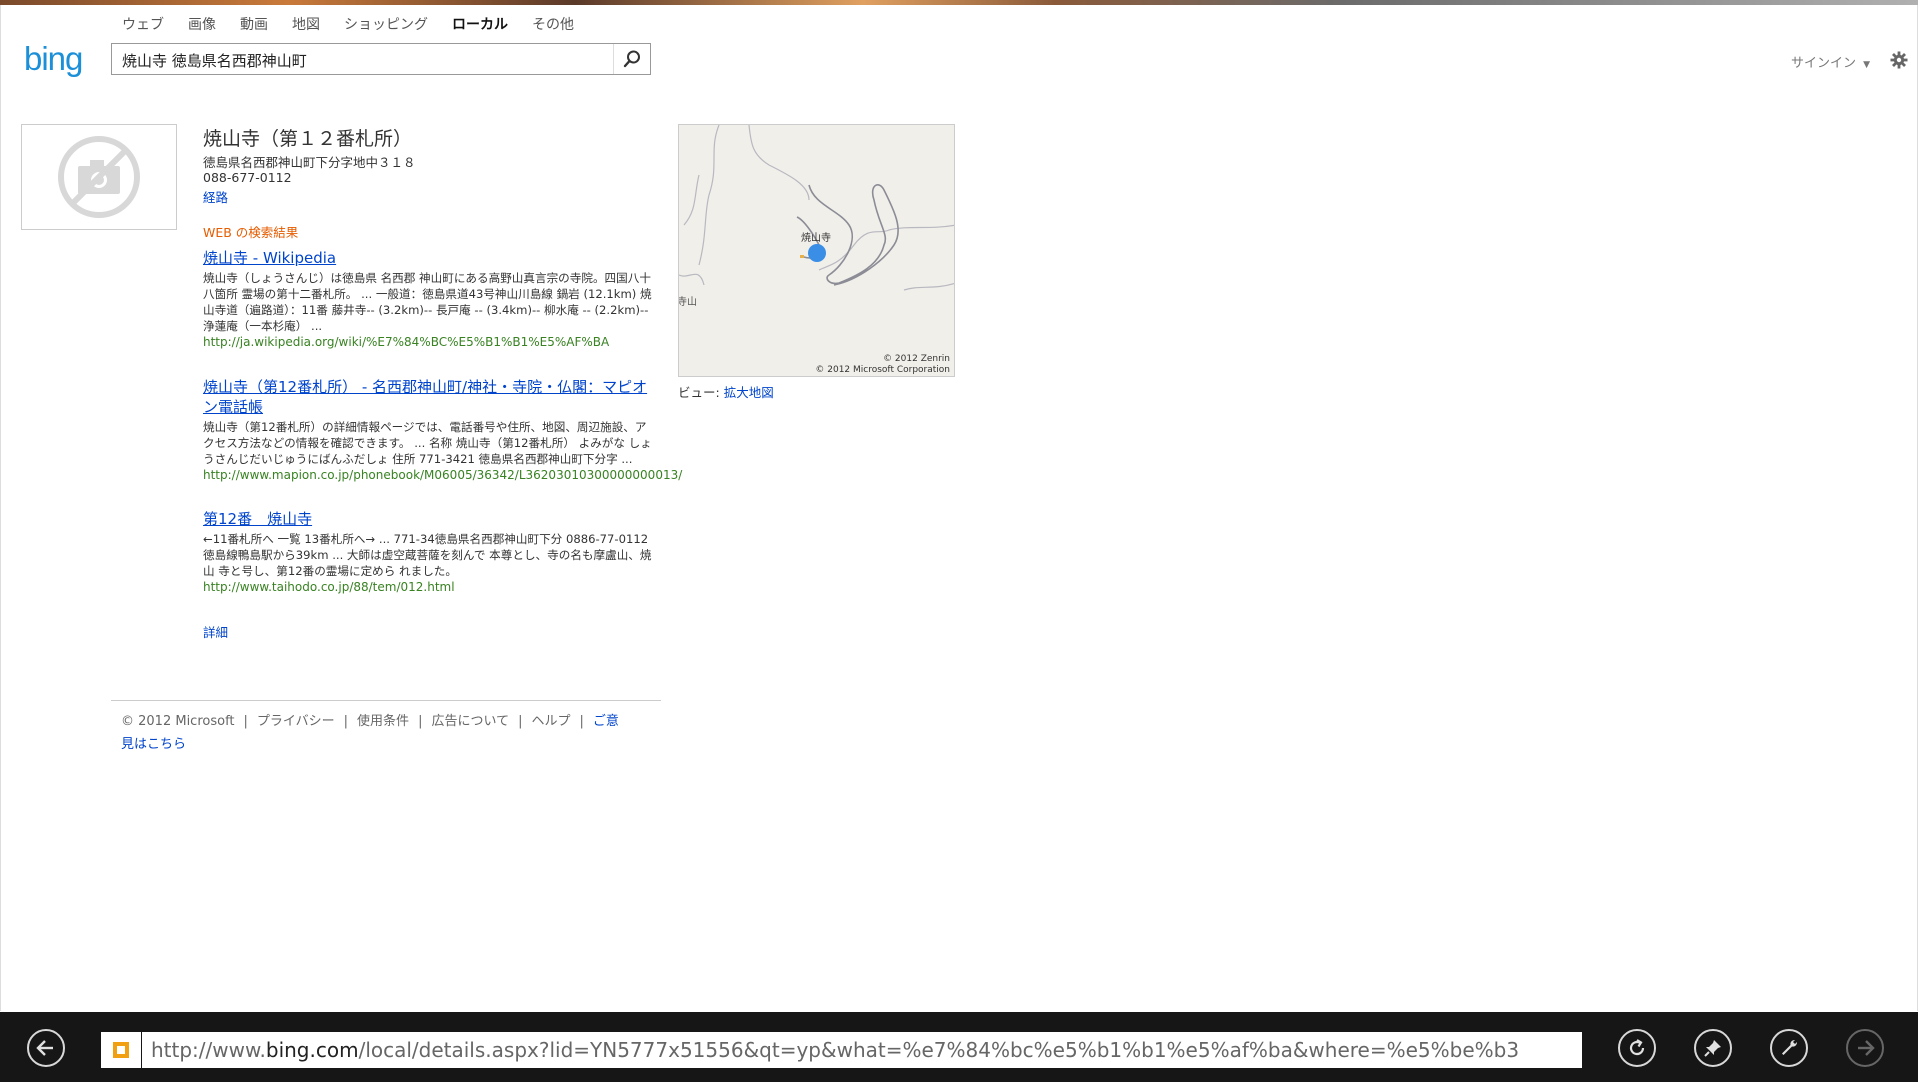 Image resolution: width=1918 pixels, height=1082 pixels. I want to click on expand-map-link: 拡大地図, so click(749, 392).